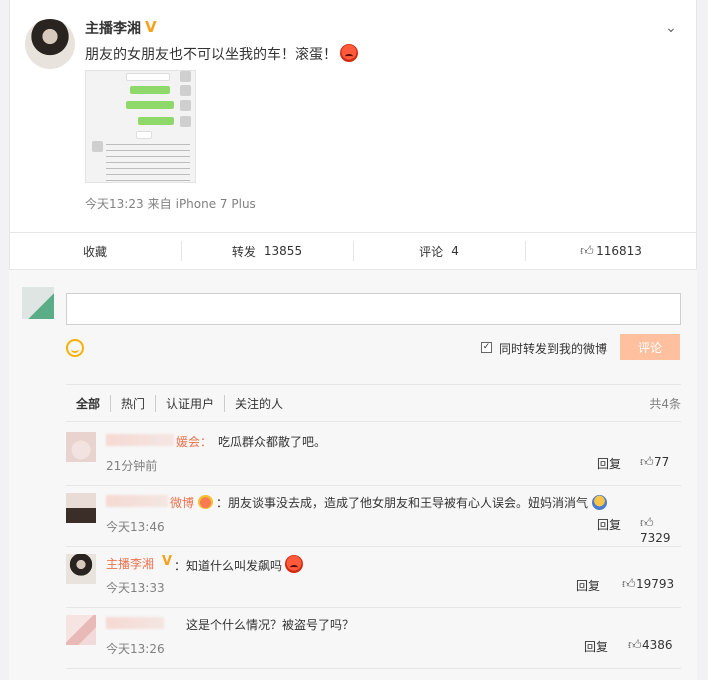 This screenshot has height=680, width=708. Describe the element at coordinates (135, 527) in the screenshot. I see `comment-time: 今天13:46` at that location.